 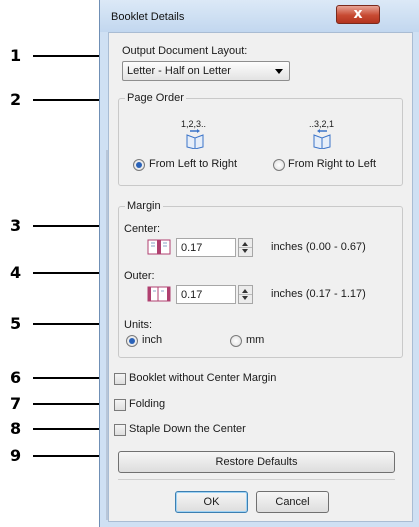 I want to click on outer-margin-spinner, so click(x=245, y=294).